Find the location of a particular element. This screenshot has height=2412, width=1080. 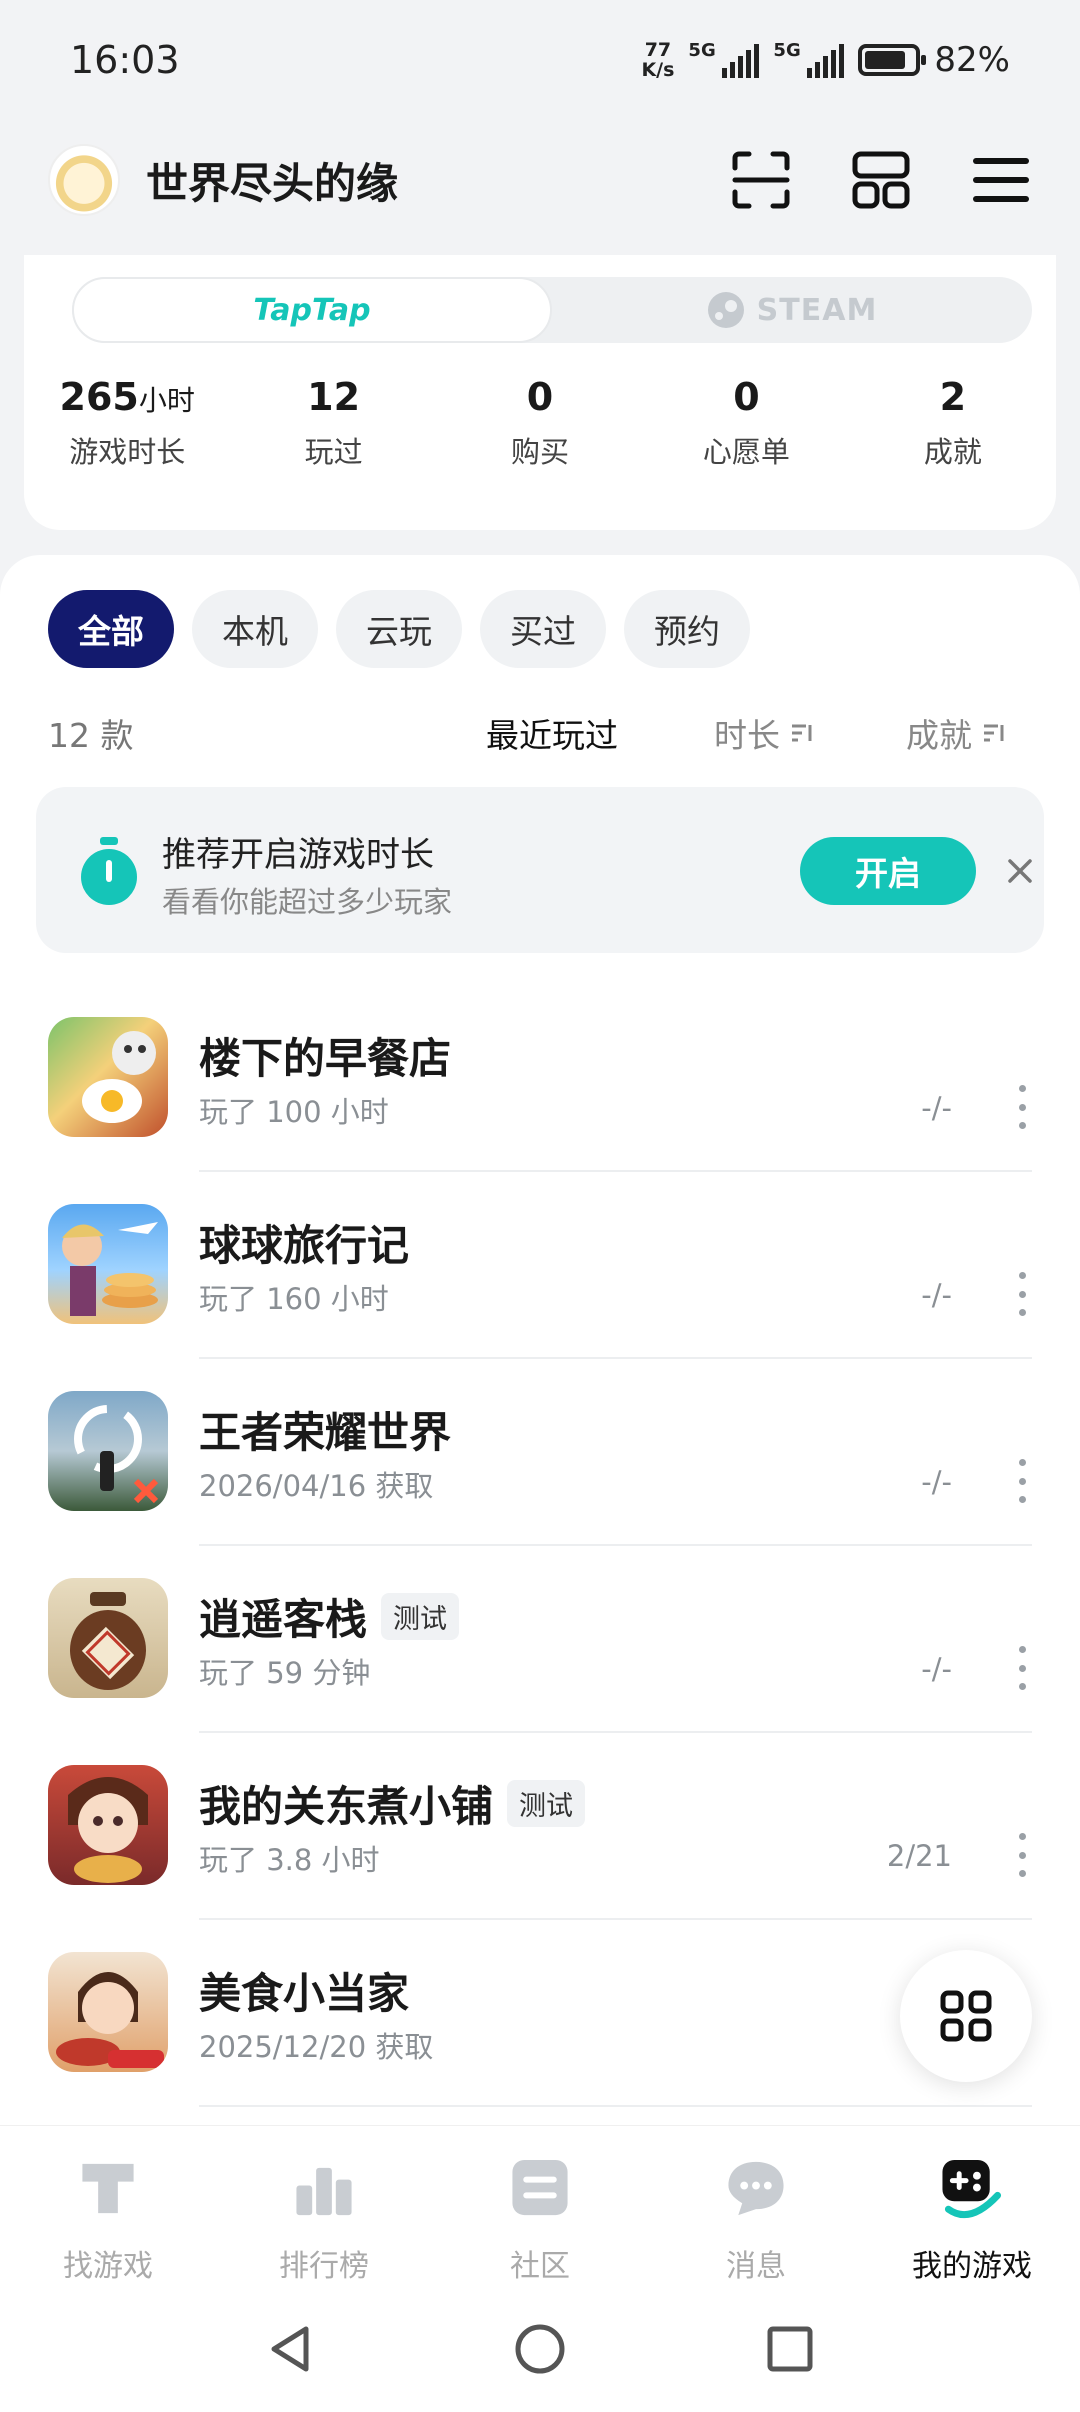

platform-tabs: TapTap STEAM is located at coordinates (552, 310).